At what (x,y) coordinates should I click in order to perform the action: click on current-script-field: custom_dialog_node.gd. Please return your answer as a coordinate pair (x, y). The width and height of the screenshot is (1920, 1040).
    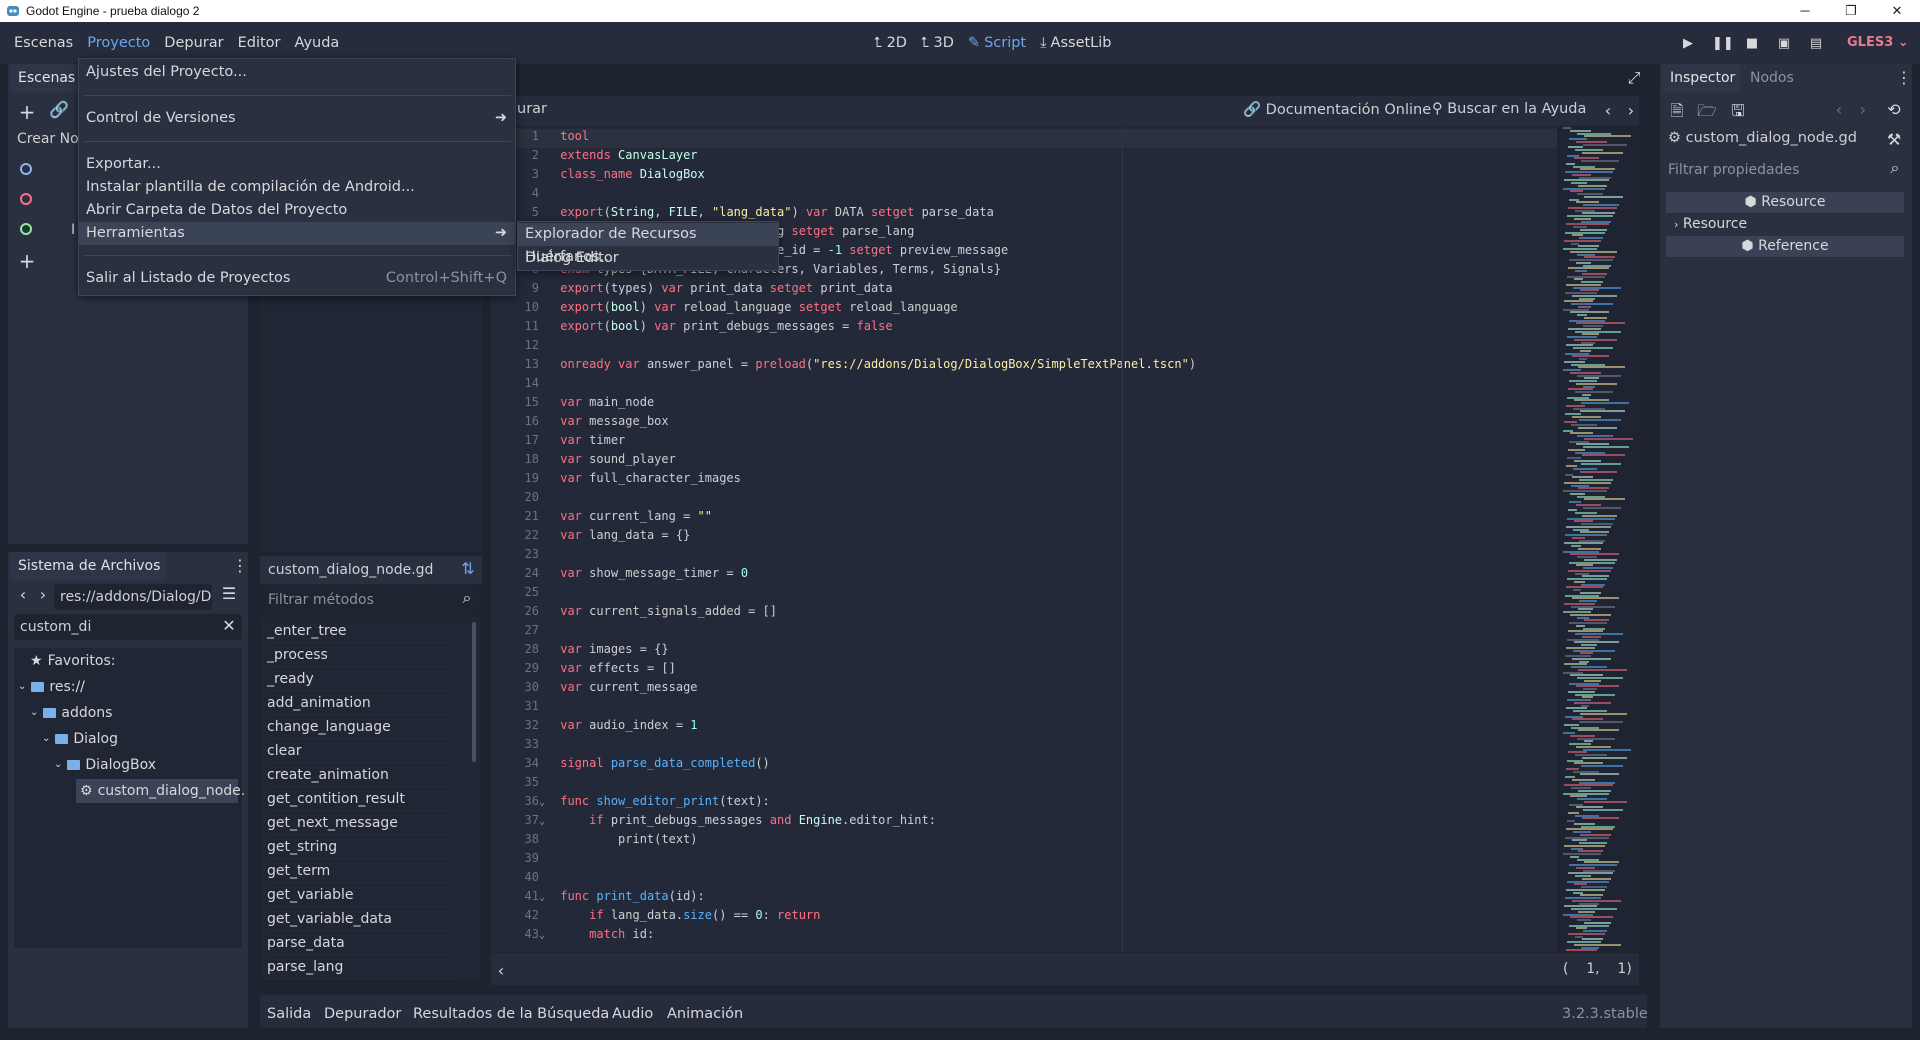
    Looking at the image, I should click on (355, 570).